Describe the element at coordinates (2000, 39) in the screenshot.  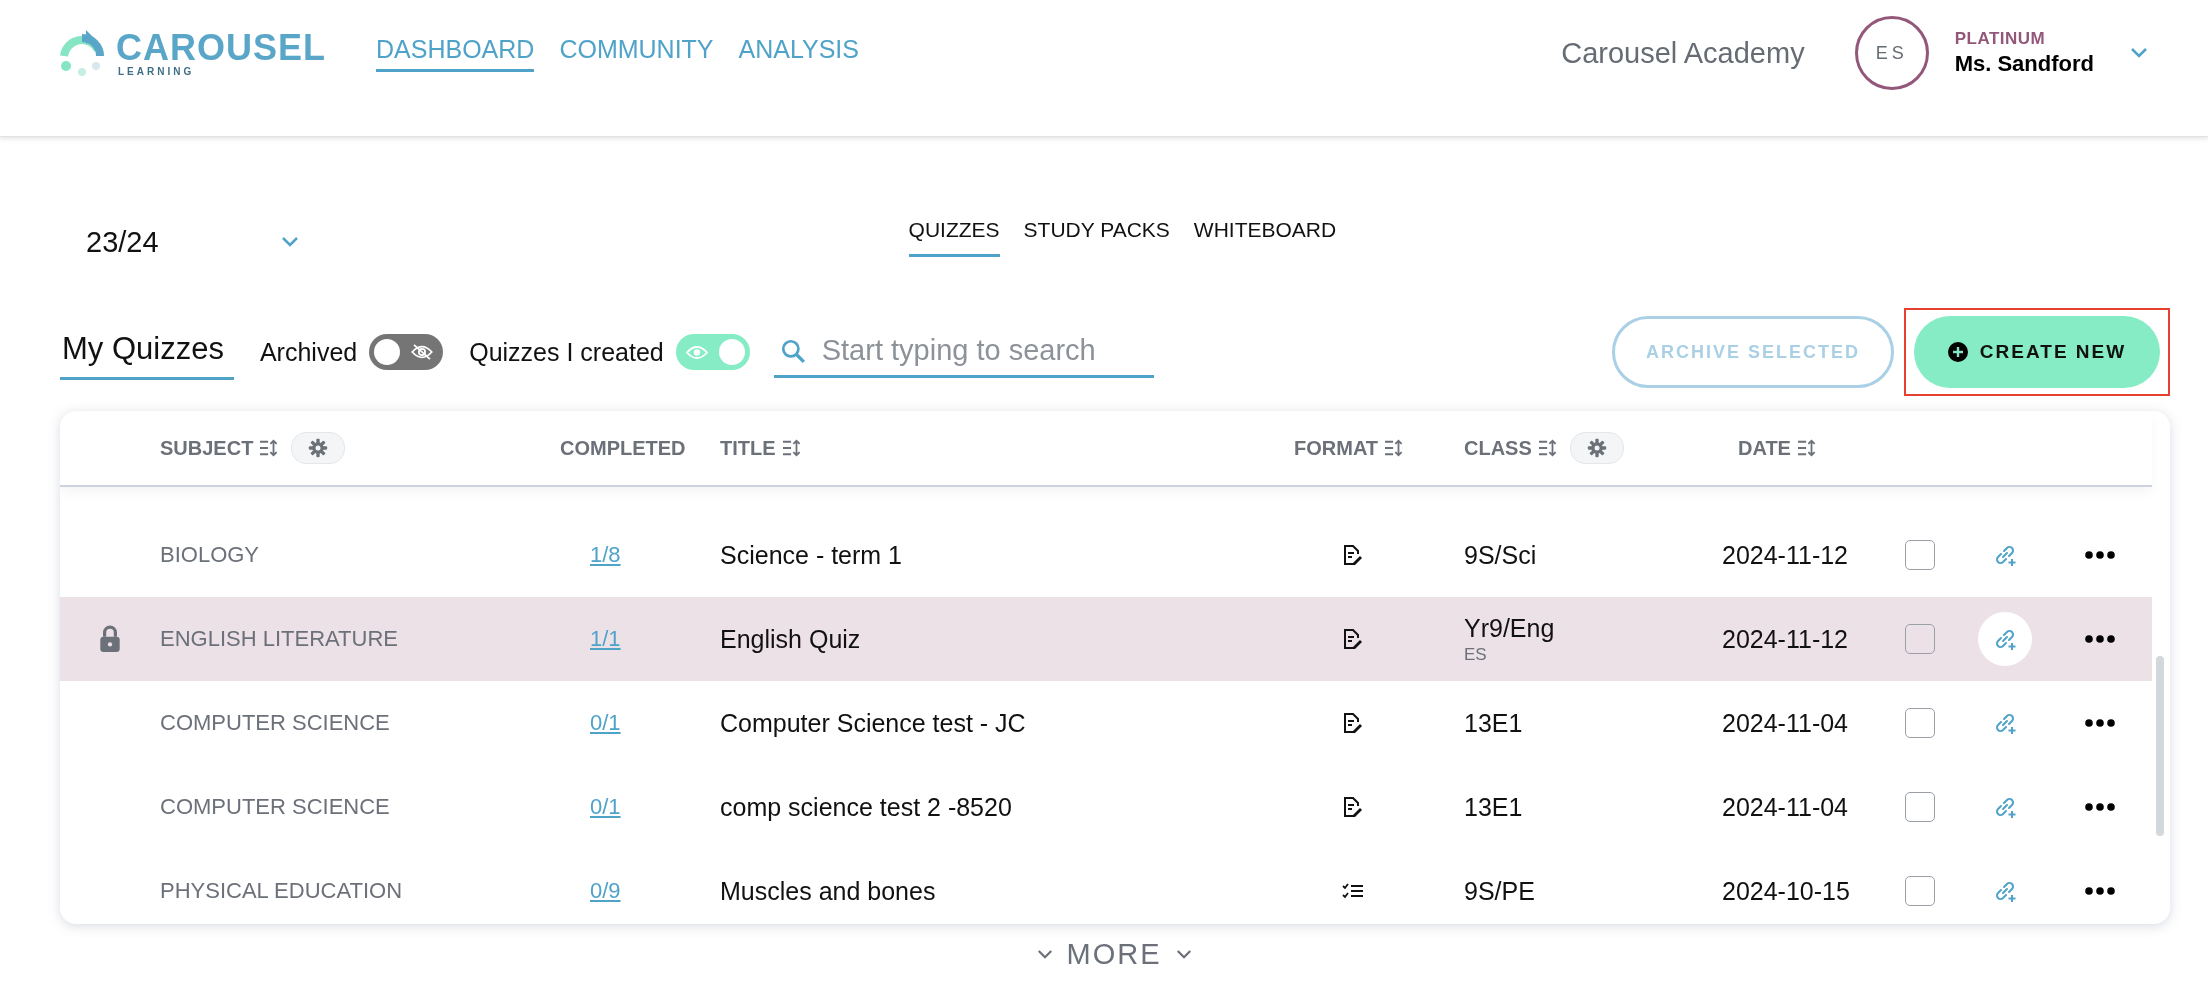
I see `membership-label: PLATINUM` at that location.